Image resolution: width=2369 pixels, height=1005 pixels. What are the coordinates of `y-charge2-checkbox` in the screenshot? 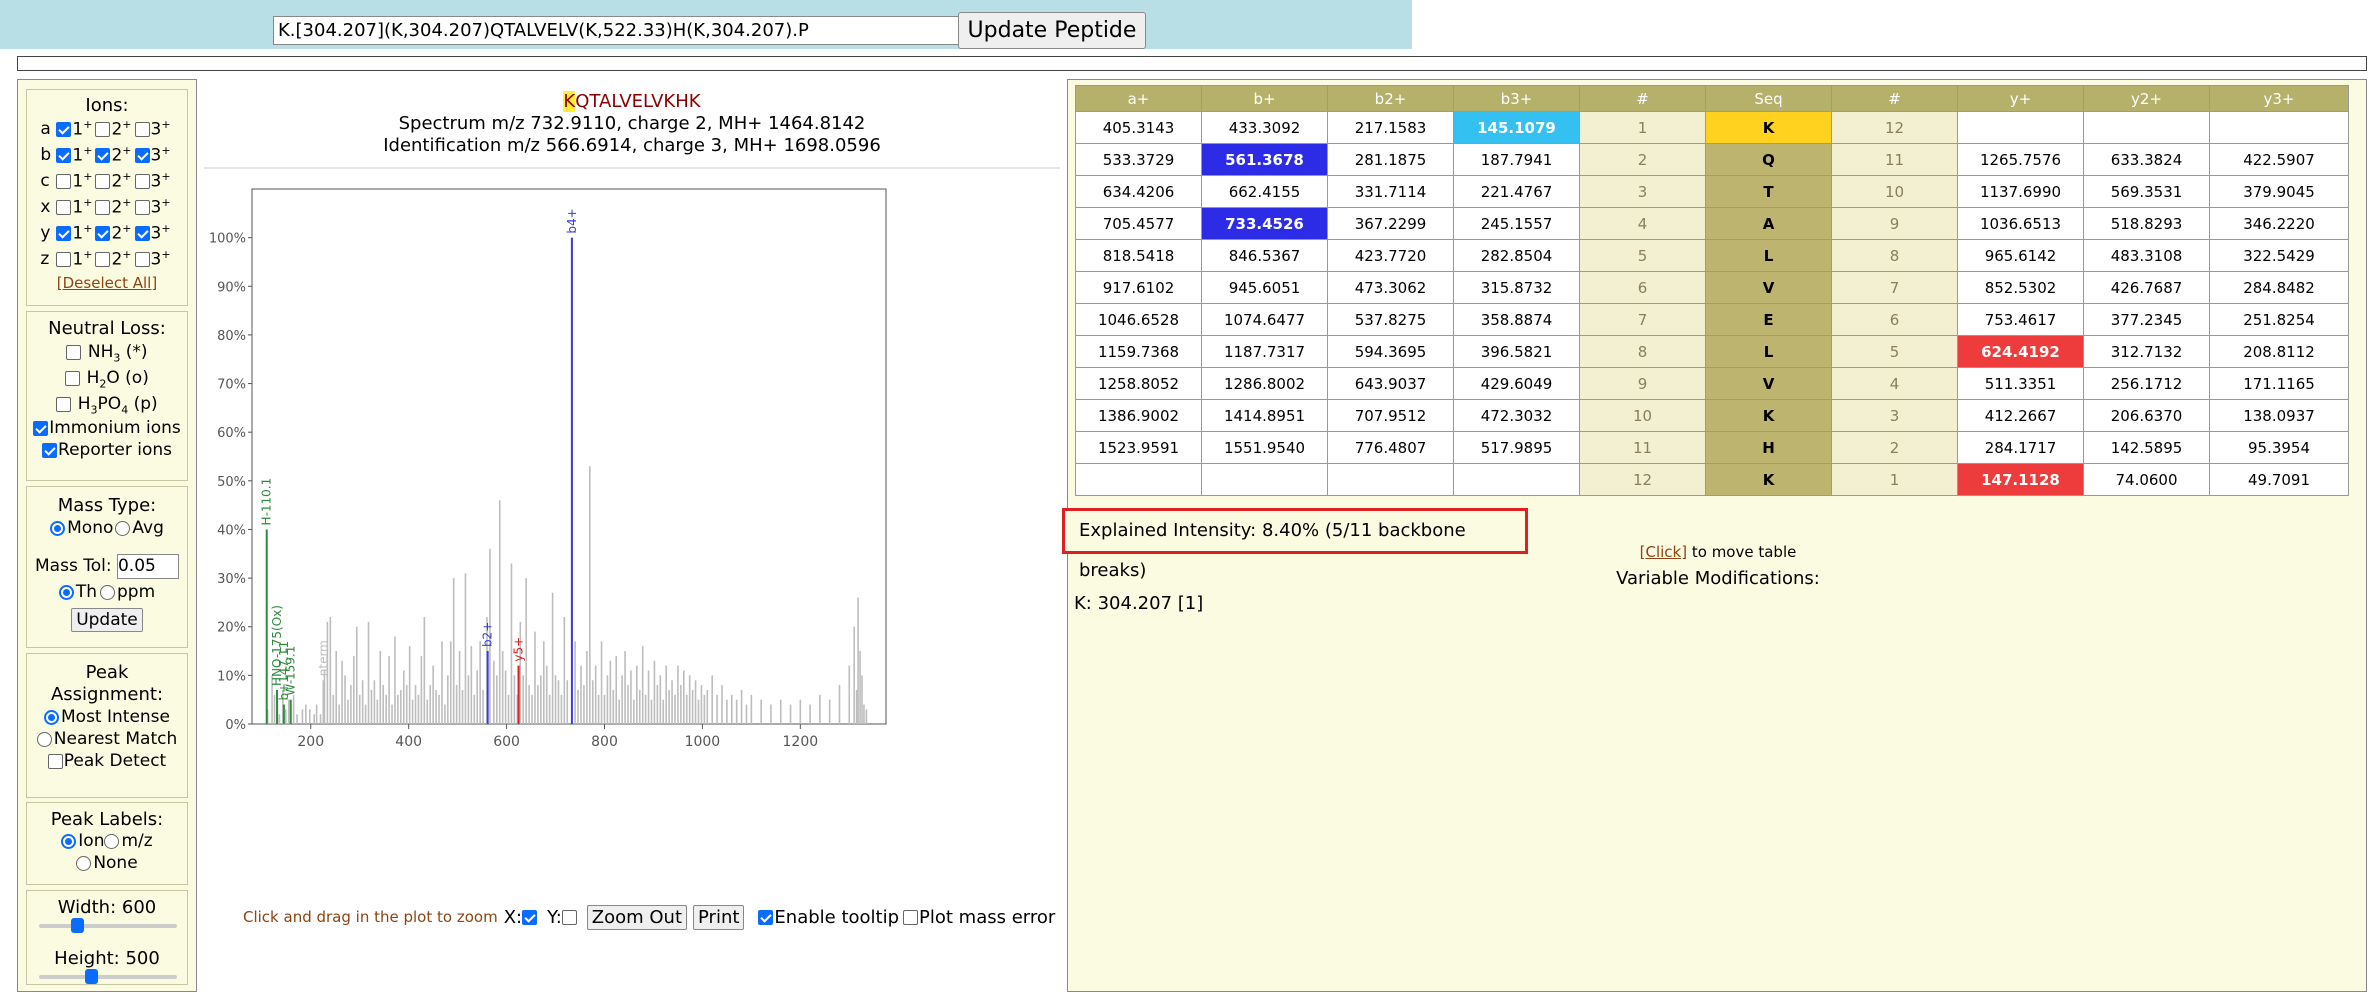 It's located at (103, 233).